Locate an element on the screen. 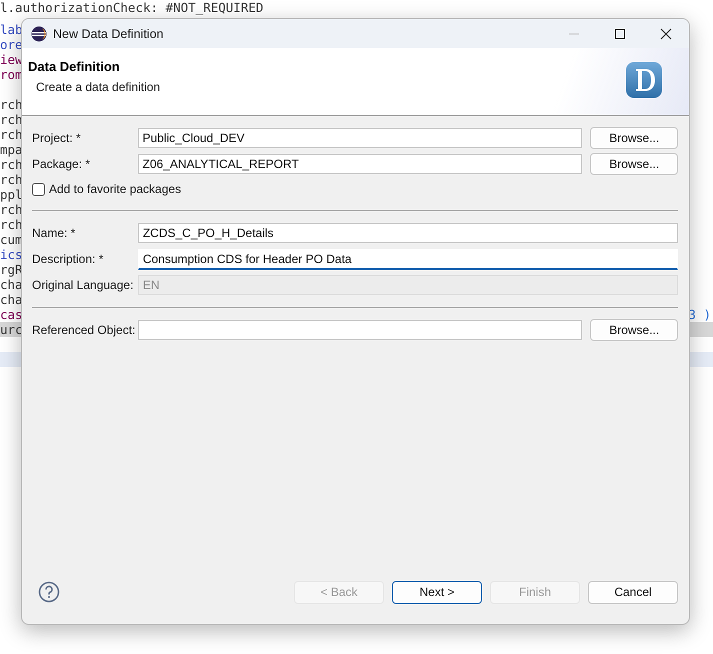  code-text: ore is located at coordinates (11, 44).